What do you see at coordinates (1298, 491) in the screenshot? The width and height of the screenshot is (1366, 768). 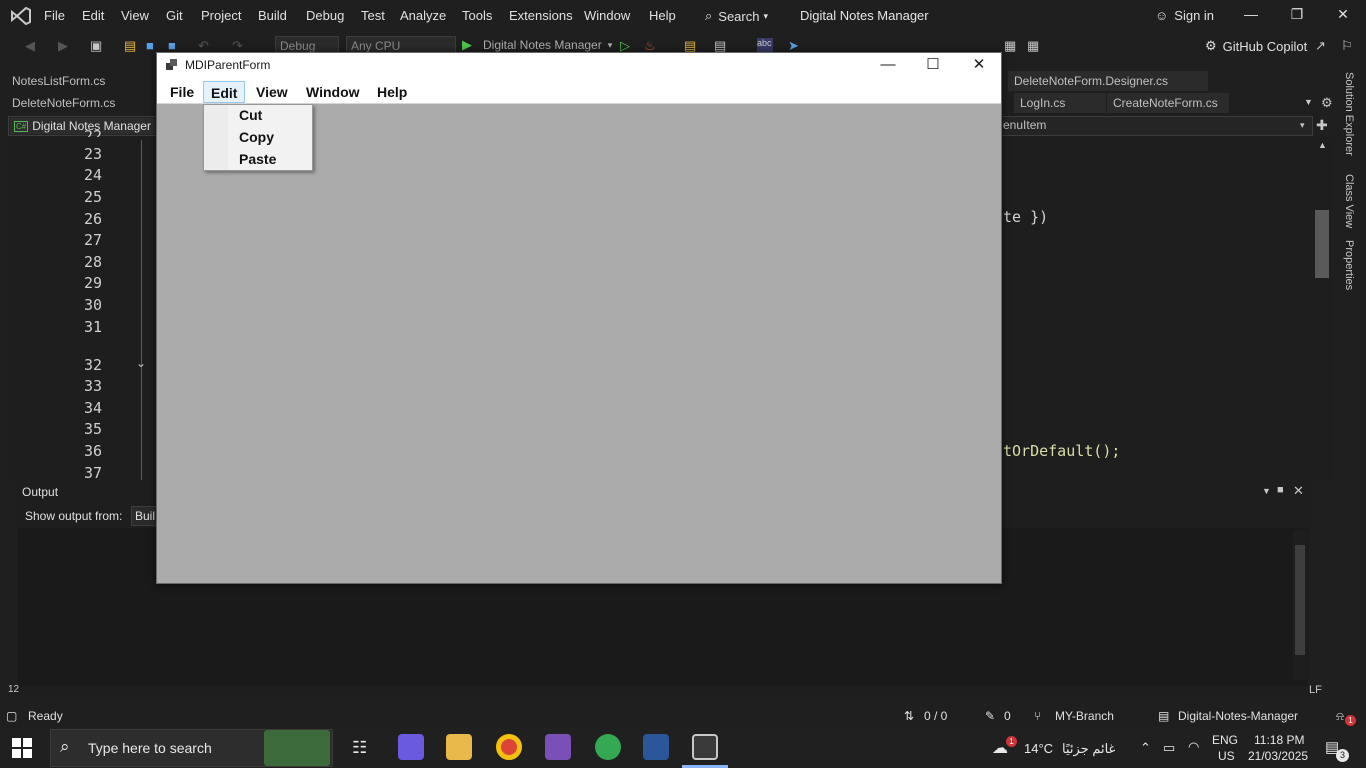 I see `close-icon: ✕` at bounding box center [1298, 491].